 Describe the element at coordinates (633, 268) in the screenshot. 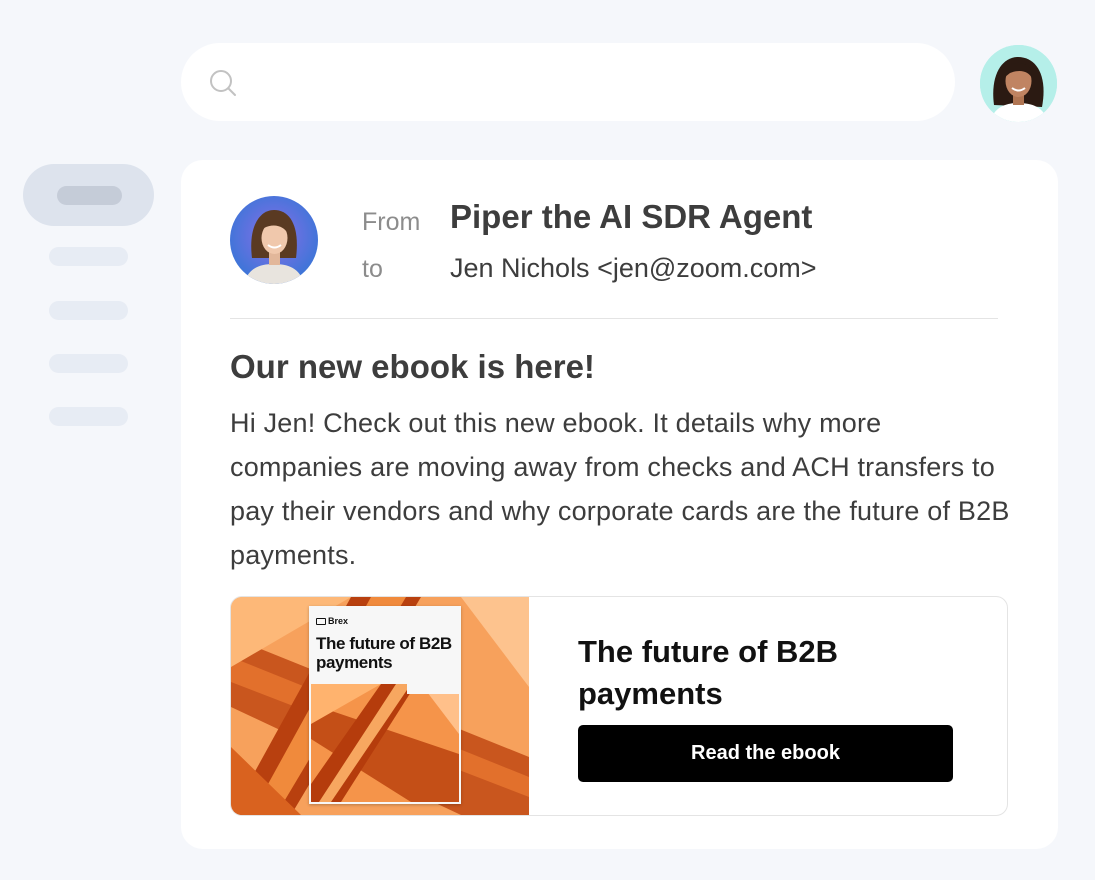

I see `recipient-address: Jen Nichols <jen@zoom.com>` at that location.